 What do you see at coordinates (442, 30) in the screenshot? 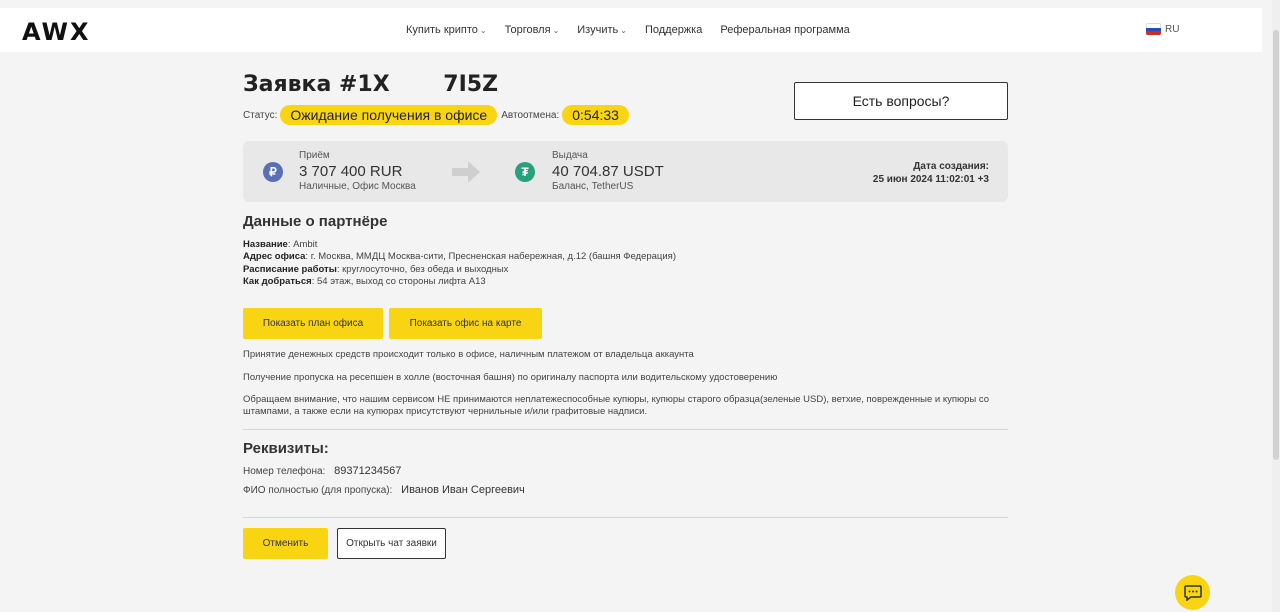
I see `nav-label: Купить крипто` at bounding box center [442, 30].